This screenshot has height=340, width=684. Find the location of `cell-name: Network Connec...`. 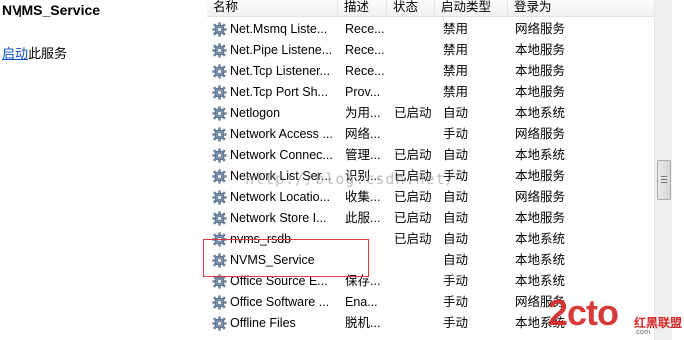

cell-name: Network Connec... is located at coordinates (274, 155).